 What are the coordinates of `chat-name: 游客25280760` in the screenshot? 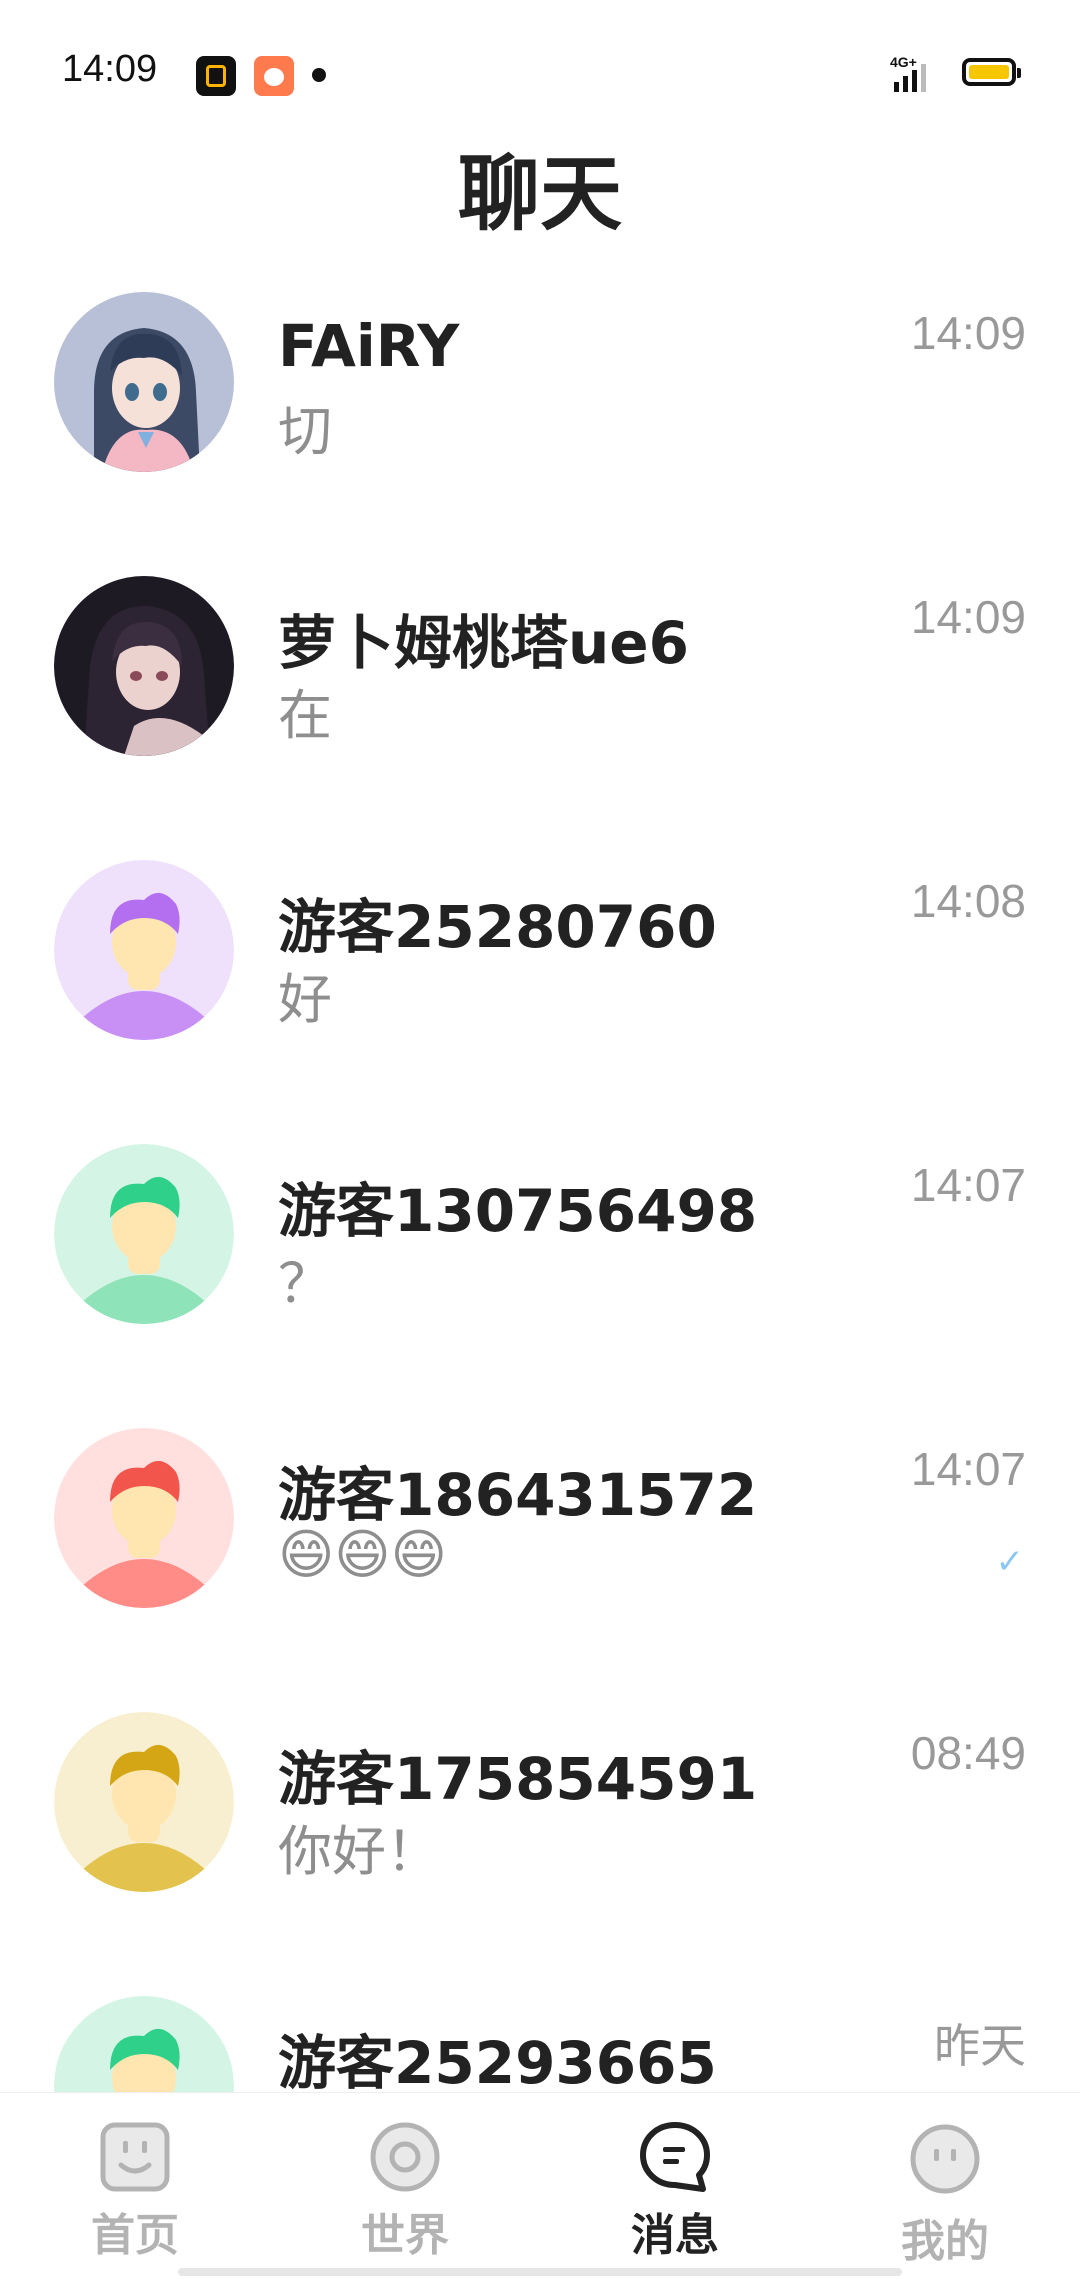 It's located at (497, 927).